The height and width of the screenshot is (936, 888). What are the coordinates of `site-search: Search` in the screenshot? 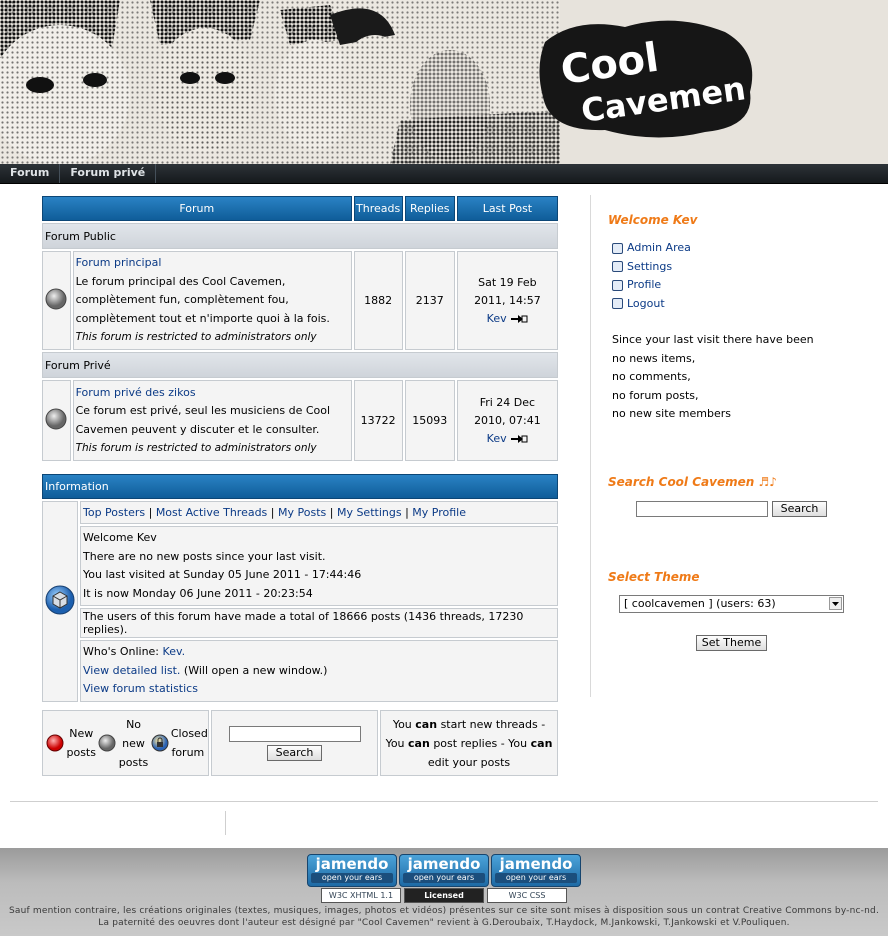 It's located at (731, 509).